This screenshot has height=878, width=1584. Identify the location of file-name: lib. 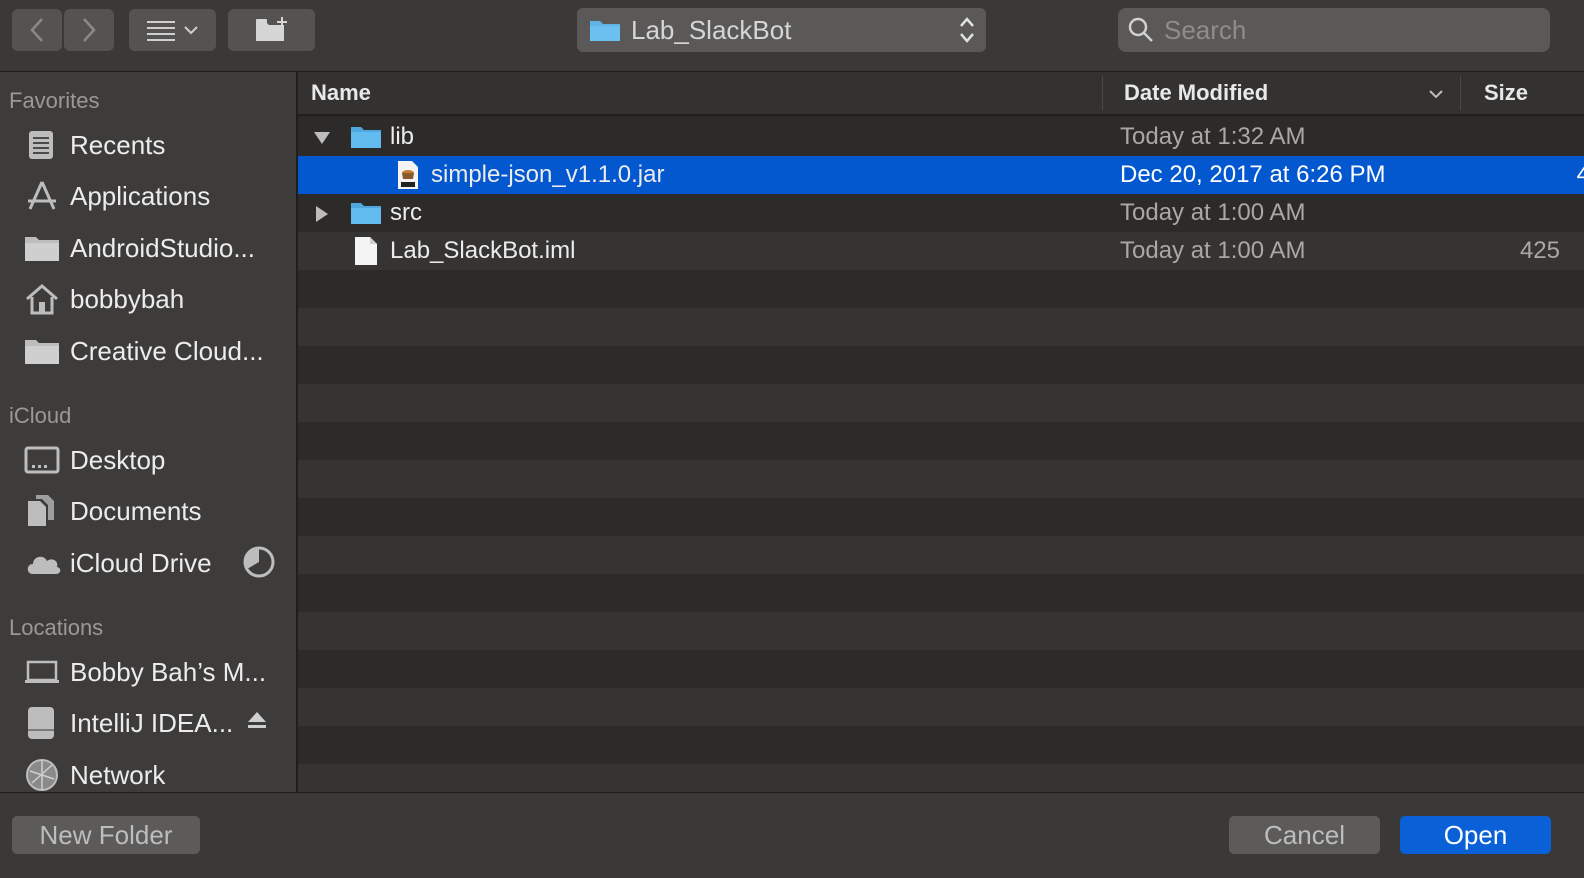
(402, 136).